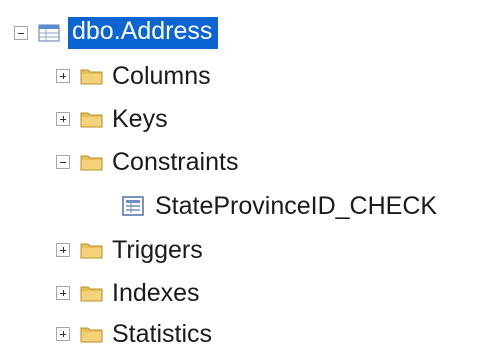 Image resolution: width=478 pixels, height=354 pixels. I want to click on table-icon, so click(49, 33).